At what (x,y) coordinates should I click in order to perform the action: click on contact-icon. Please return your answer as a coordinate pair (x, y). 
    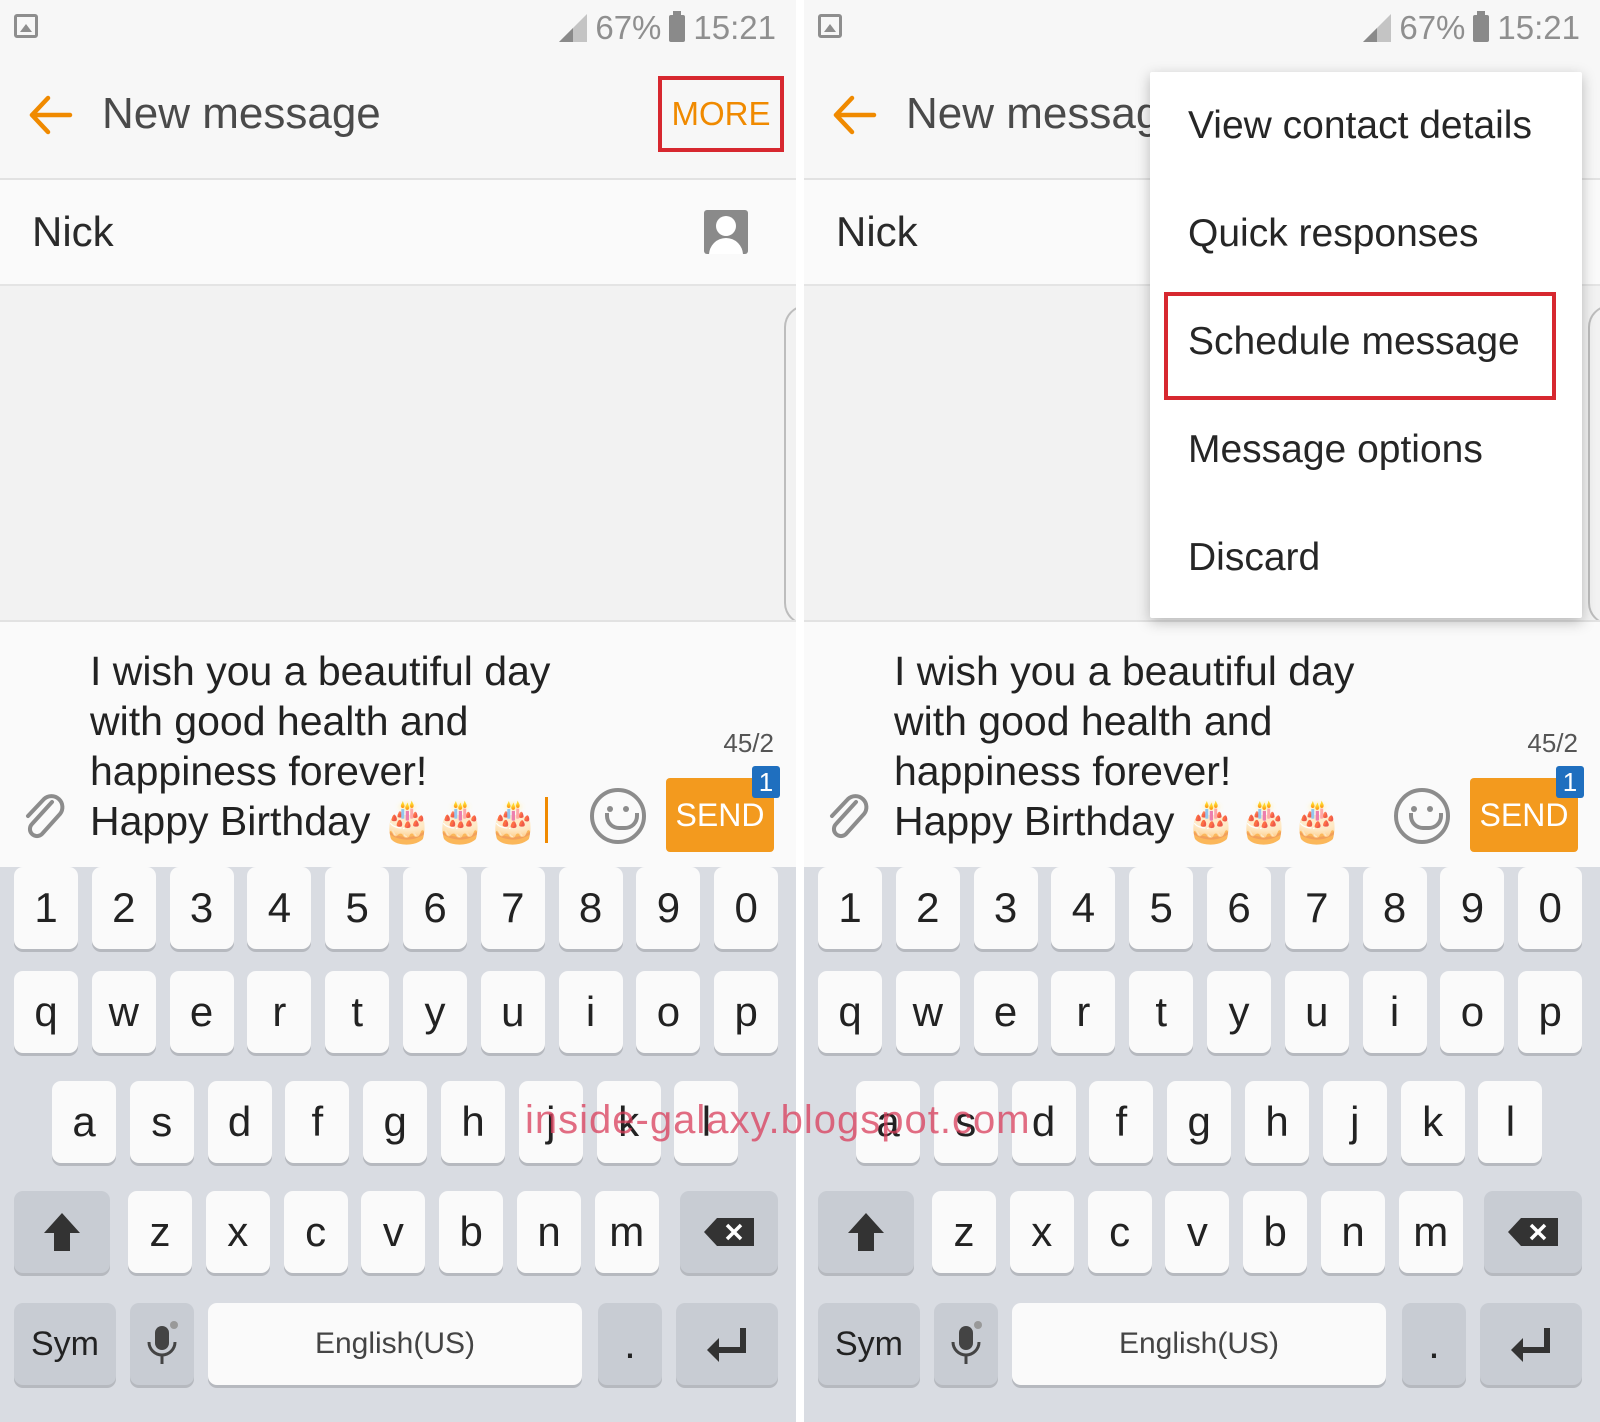
    Looking at the image, I should click on (726, 232).